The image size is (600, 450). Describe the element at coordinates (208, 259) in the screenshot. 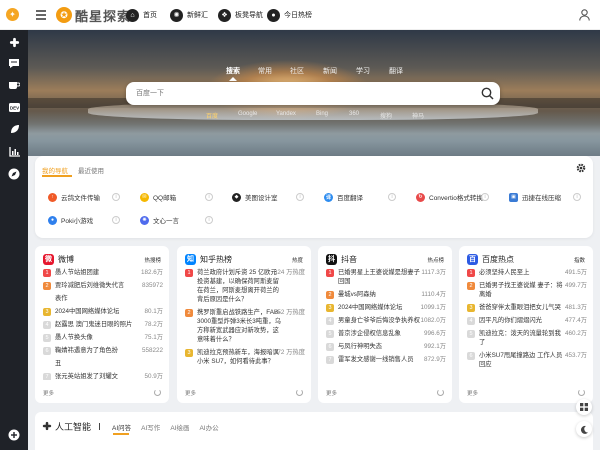

I see `card-header: 知知乎热榜` at that location.